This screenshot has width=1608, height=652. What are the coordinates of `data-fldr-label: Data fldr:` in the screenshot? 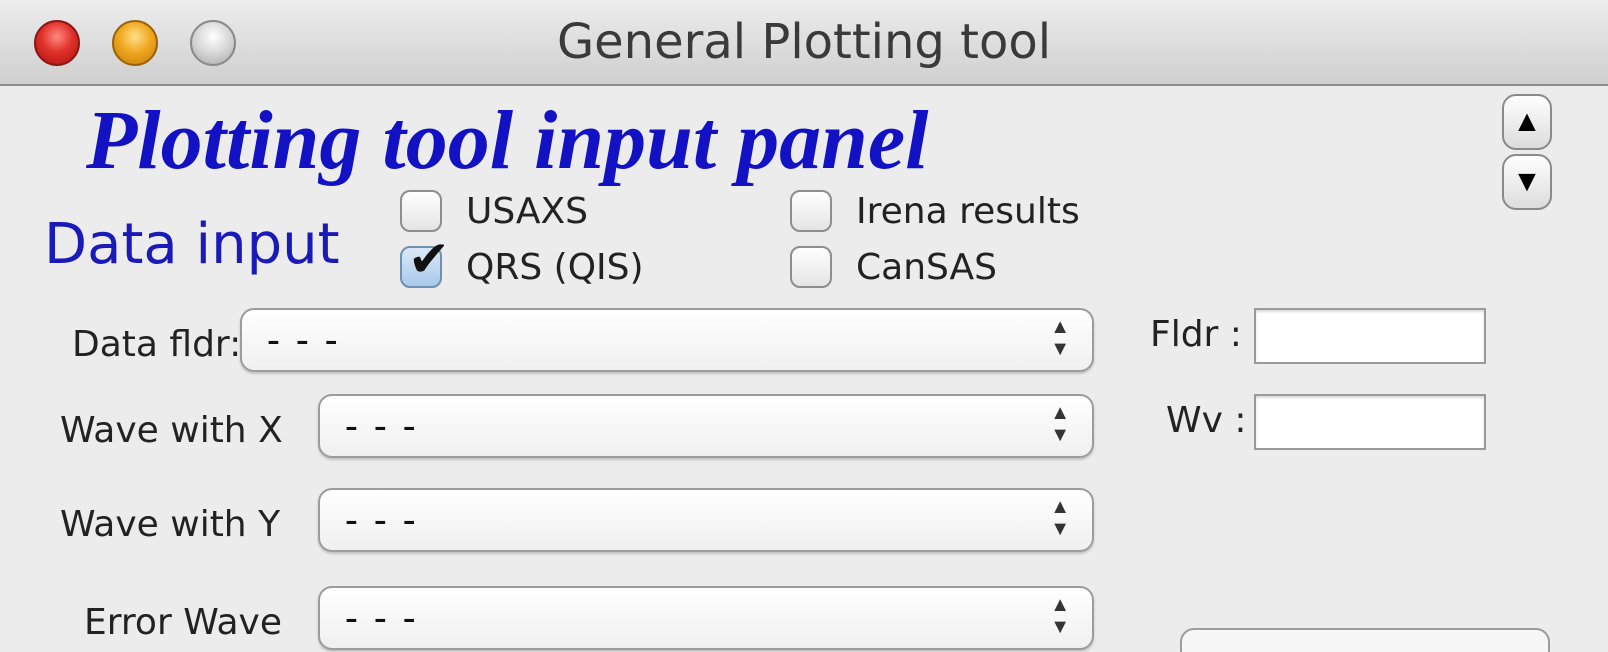 It's located at (157, 344).